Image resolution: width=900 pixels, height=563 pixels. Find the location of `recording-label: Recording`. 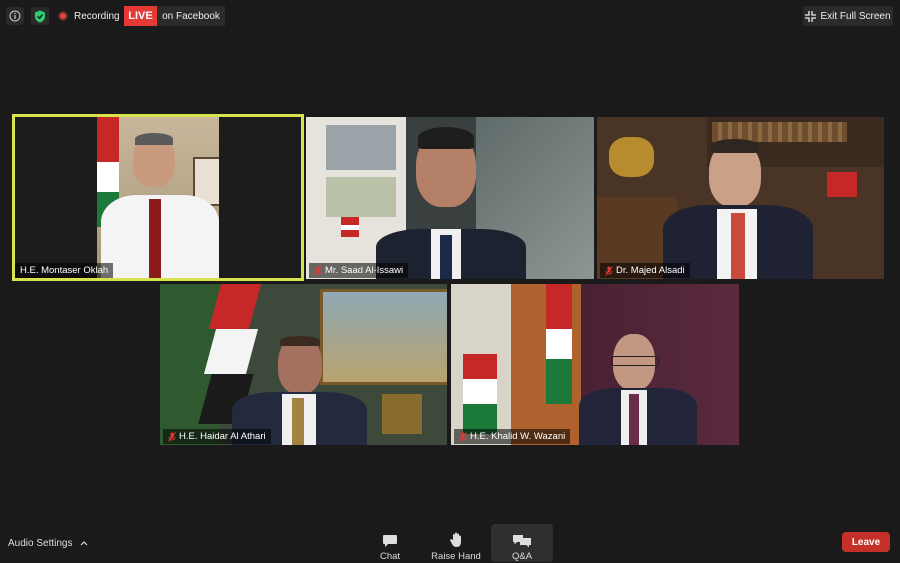

recording-label: Recording is located at coordinates (97, 16).